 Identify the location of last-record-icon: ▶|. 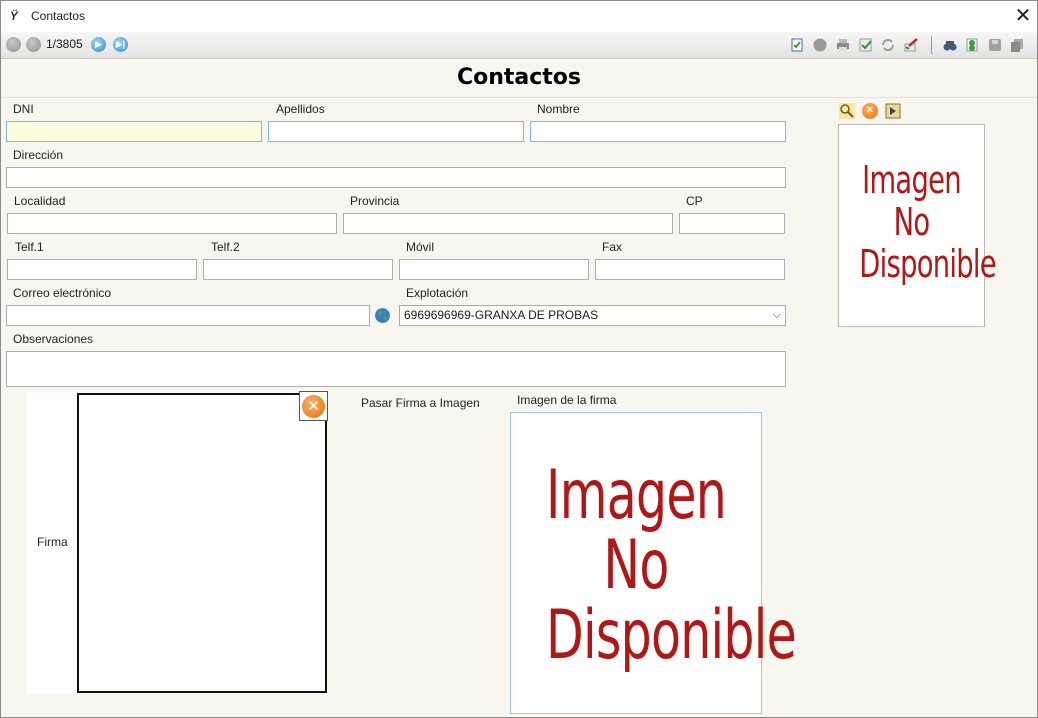
(120, 44).